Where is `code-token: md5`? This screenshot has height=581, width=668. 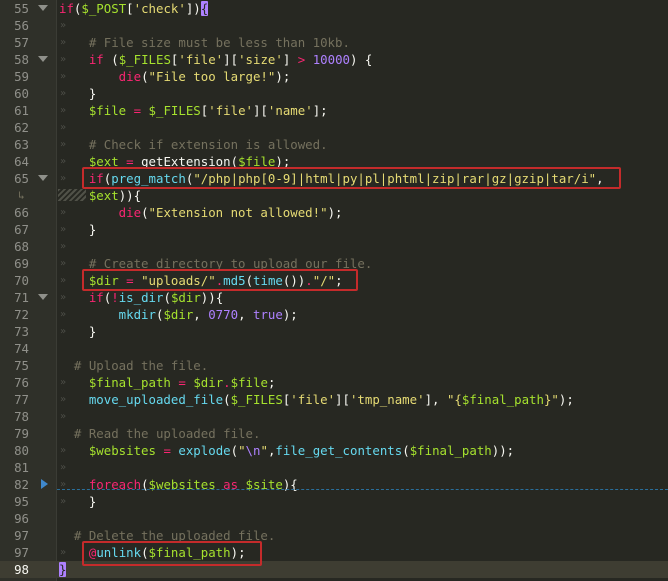
code-token: md5 is located at coordinates (234, 280).